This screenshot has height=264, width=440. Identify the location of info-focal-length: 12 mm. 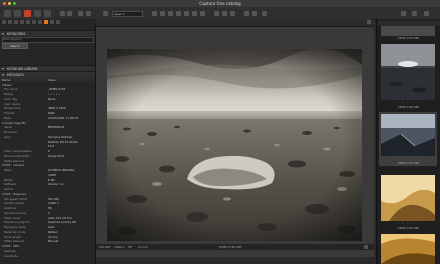
(143, 247).